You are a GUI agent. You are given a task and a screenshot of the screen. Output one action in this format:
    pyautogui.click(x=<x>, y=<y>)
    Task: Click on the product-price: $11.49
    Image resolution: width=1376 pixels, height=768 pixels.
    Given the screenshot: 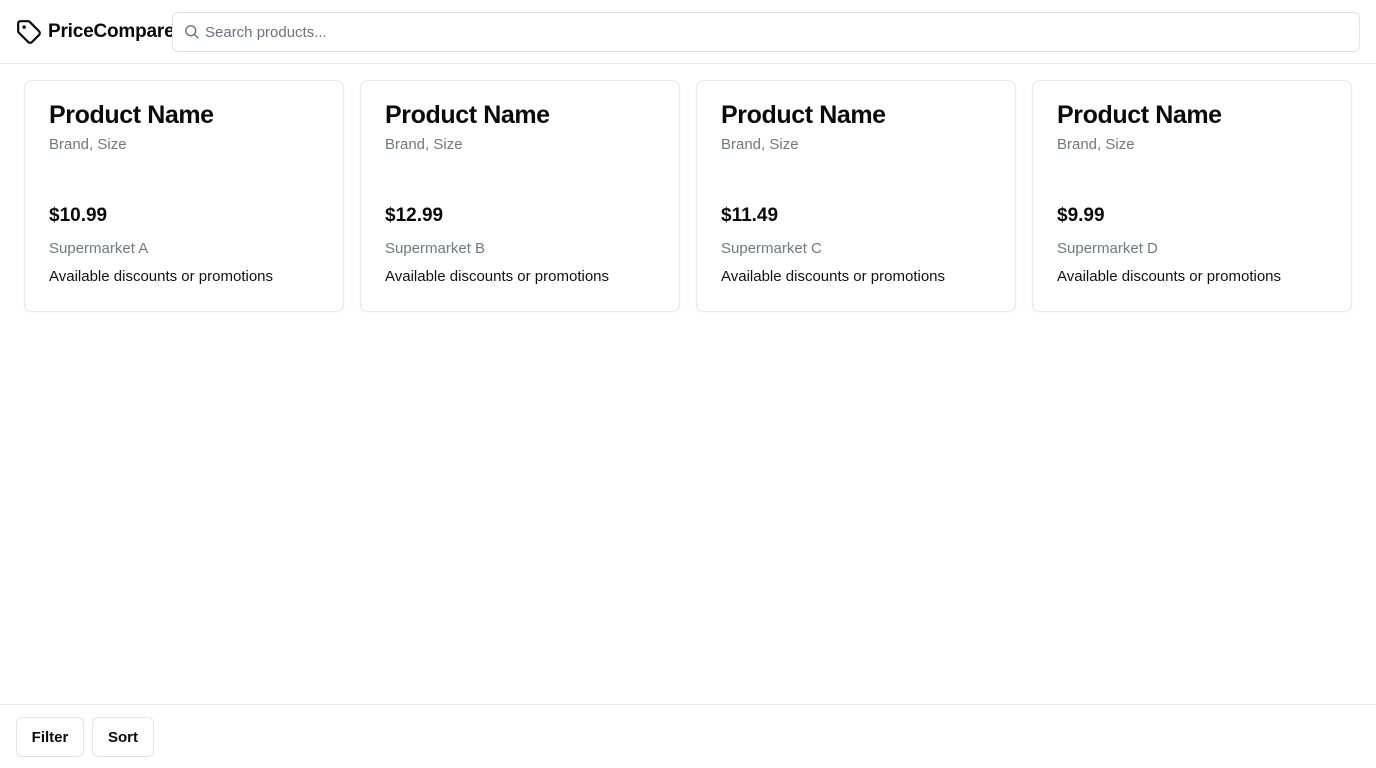 What is the action you would take?
    pyautogui.click(x=750, y=215)
    